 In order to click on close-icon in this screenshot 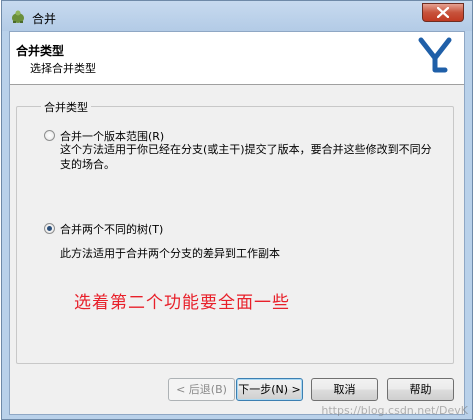, I will do `click(443, 12)`.